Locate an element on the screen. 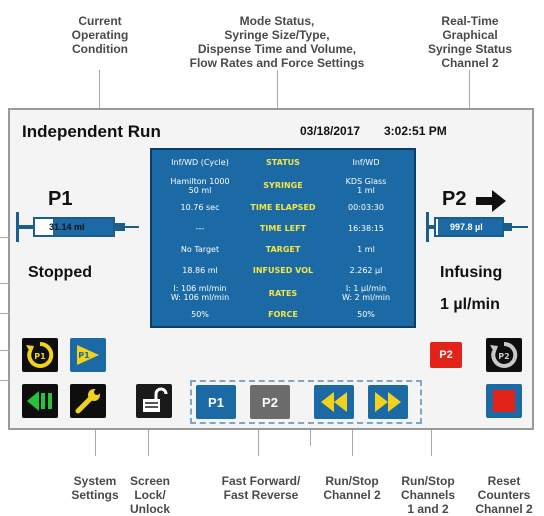  infused-vol-ch1: 18.86 ml is located at coordinates (200, 270).